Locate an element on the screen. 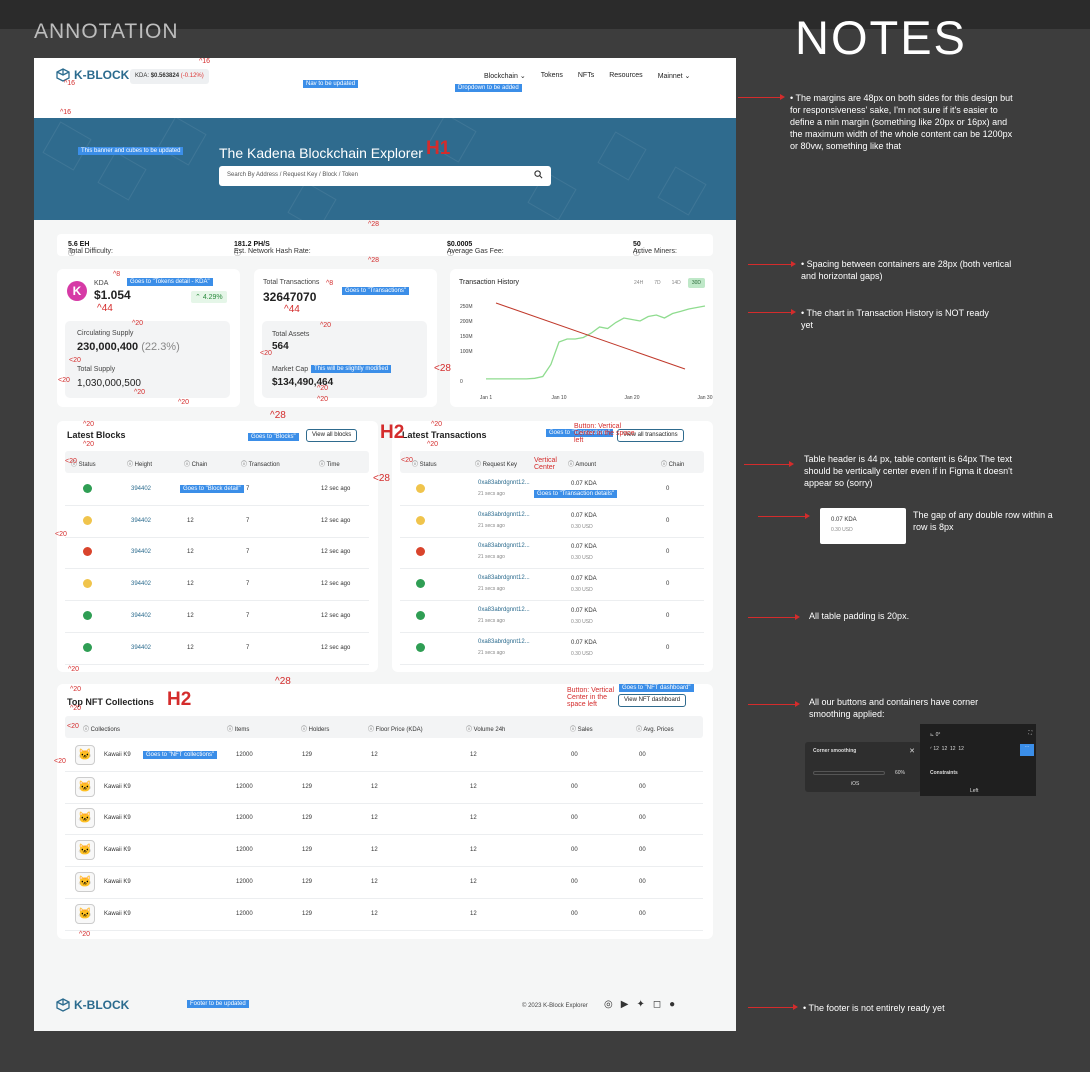  th-request-key-label: Request Key is located at coordinates (500, 465).